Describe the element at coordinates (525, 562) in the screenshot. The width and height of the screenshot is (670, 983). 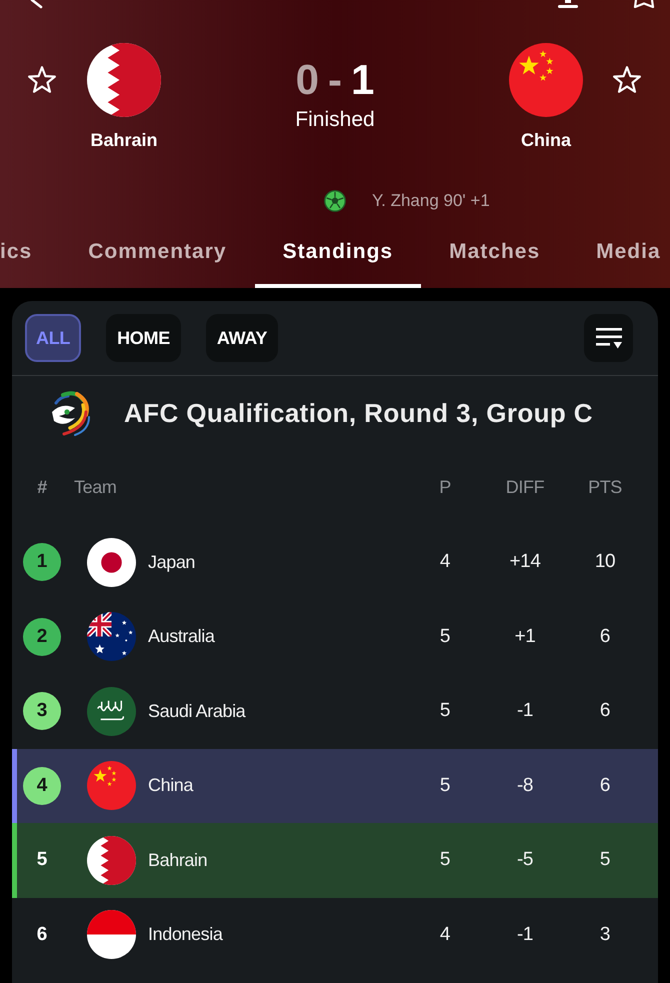
I see `goal-difference: +14` at that location.